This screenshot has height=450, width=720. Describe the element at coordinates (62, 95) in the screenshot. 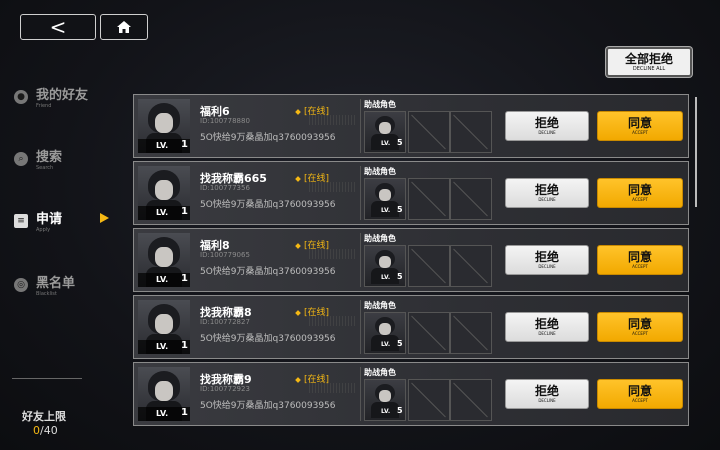

I see `sidebar-item-label: 我的好友` at that location.